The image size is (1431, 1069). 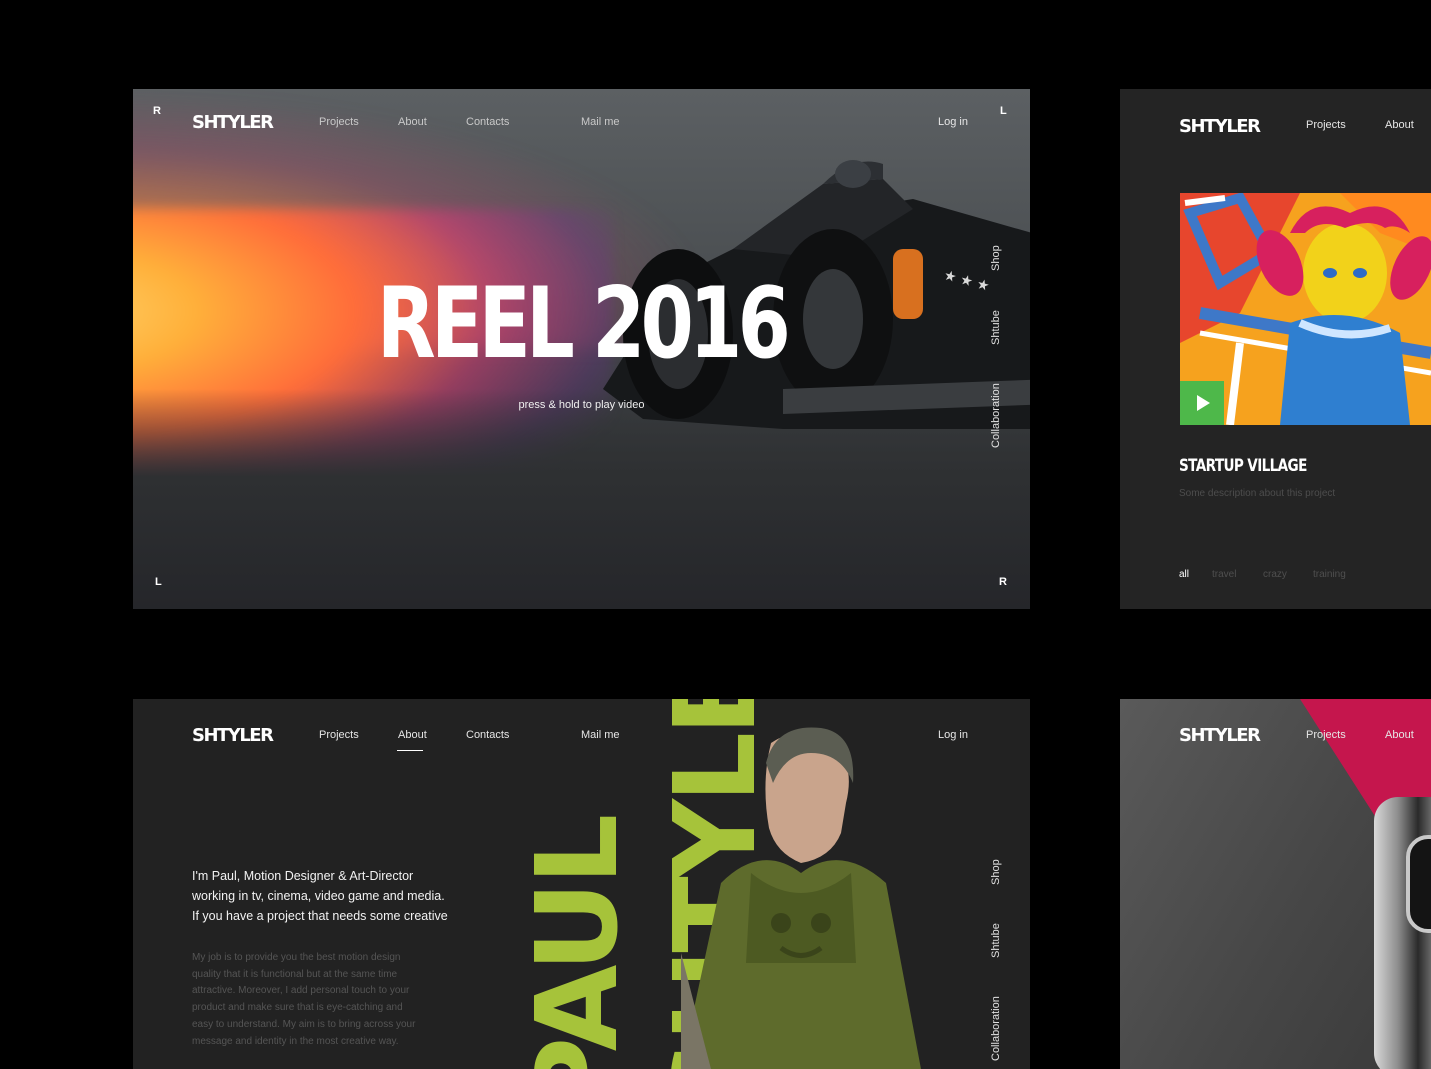 I want to click on play-video-hint: press & hold to play video, so click(x=581, y=405).